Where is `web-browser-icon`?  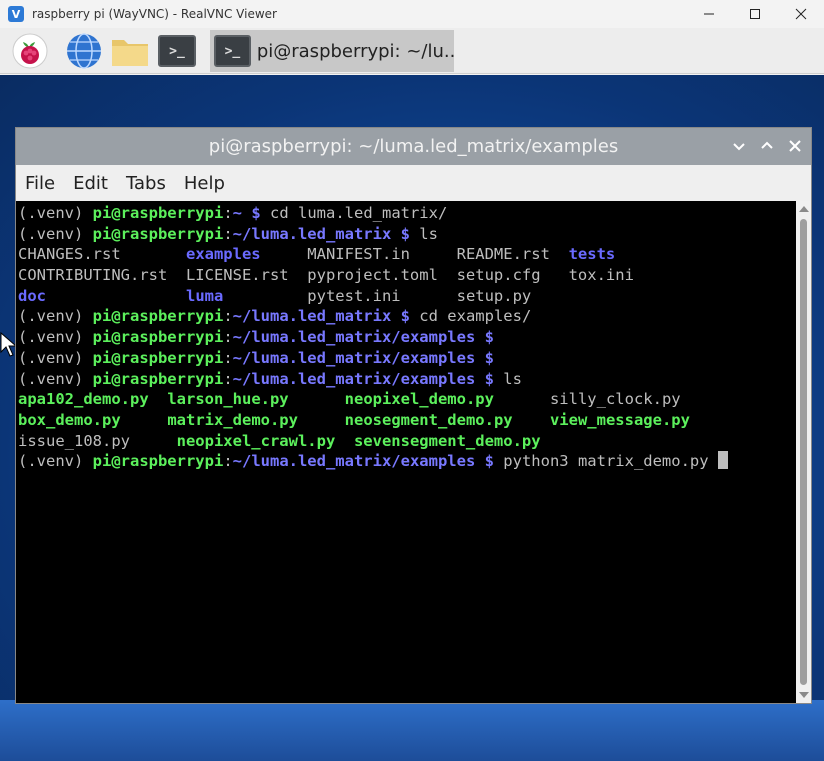
web-browser-icon is located at coordinates (84, 51).